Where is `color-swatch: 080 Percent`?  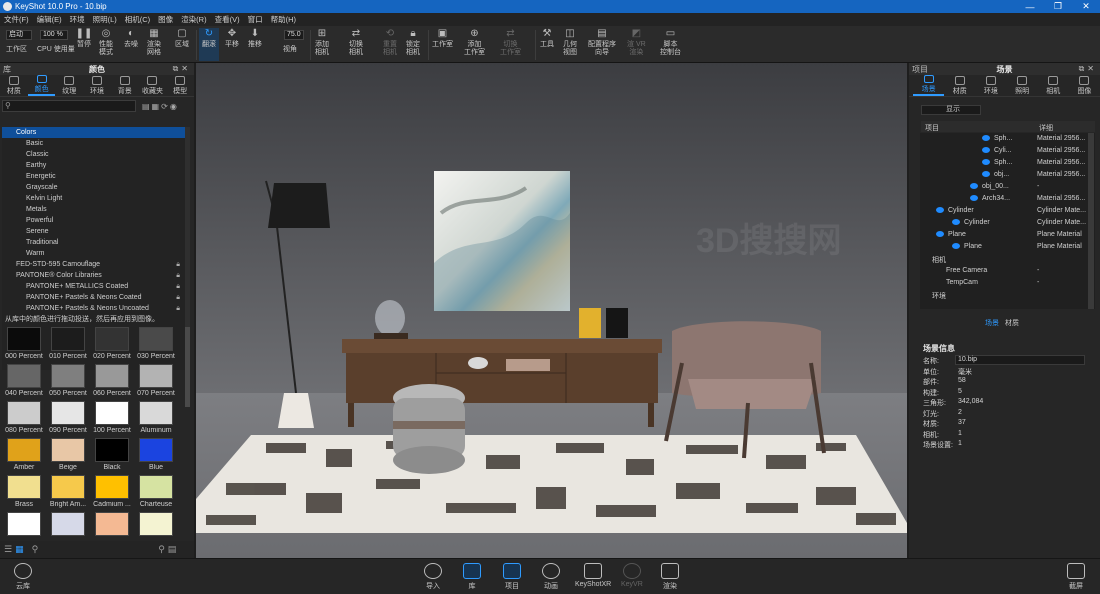 color-swatch: 080 Percent is located at coordinates (24, 419).